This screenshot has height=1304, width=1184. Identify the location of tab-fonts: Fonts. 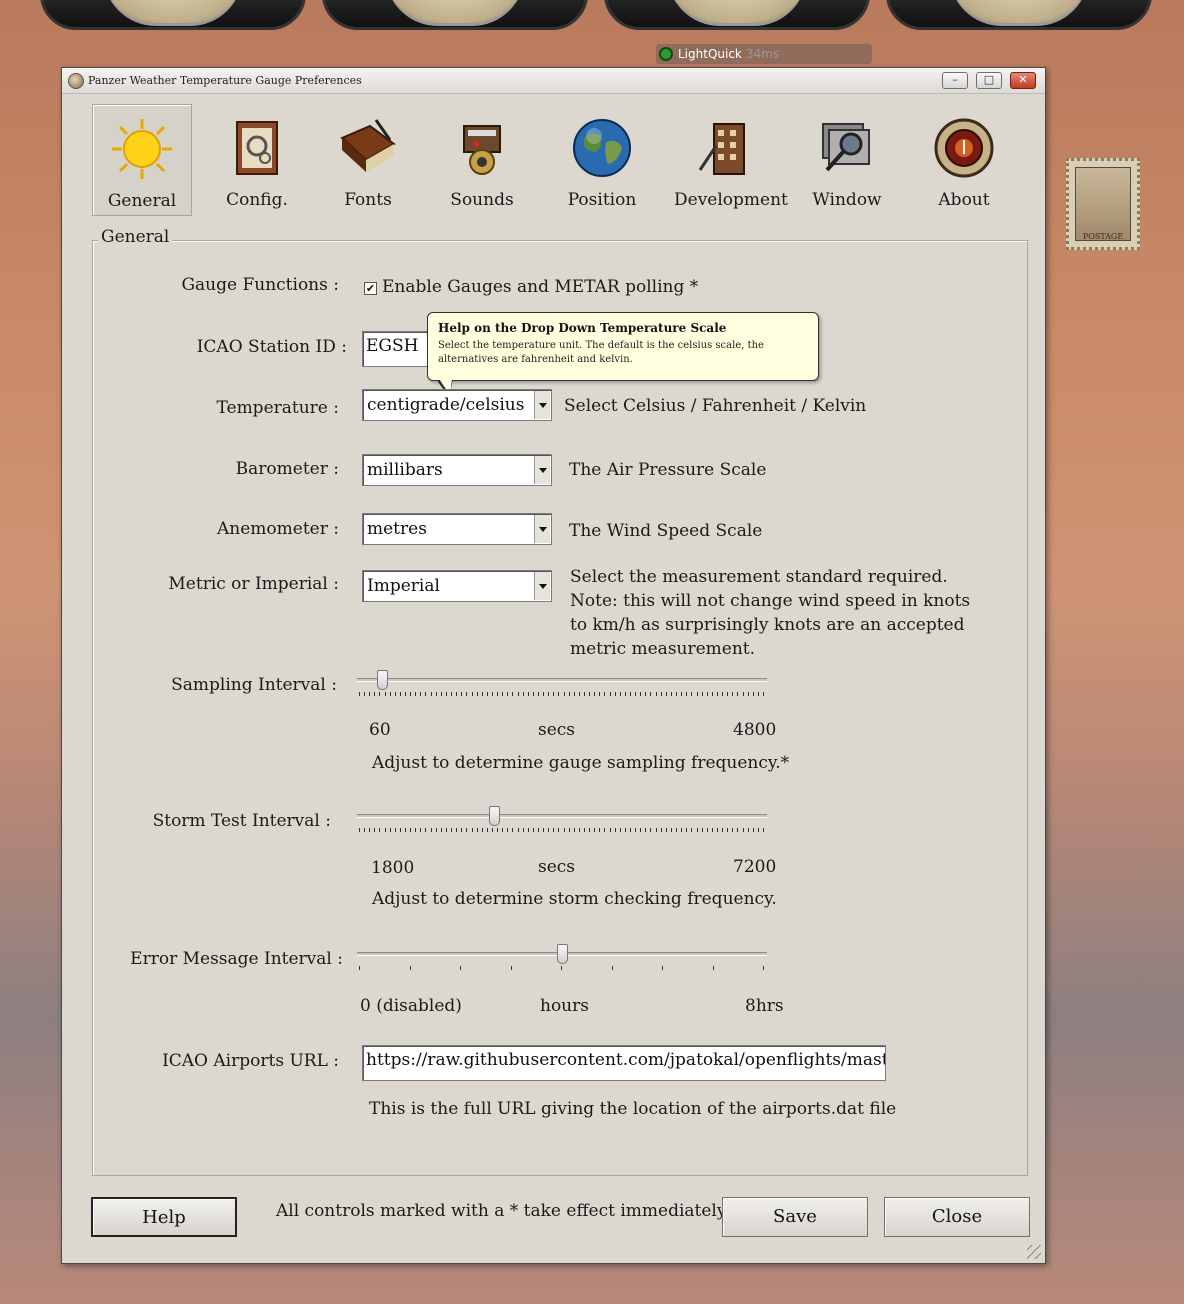
(368, 160).